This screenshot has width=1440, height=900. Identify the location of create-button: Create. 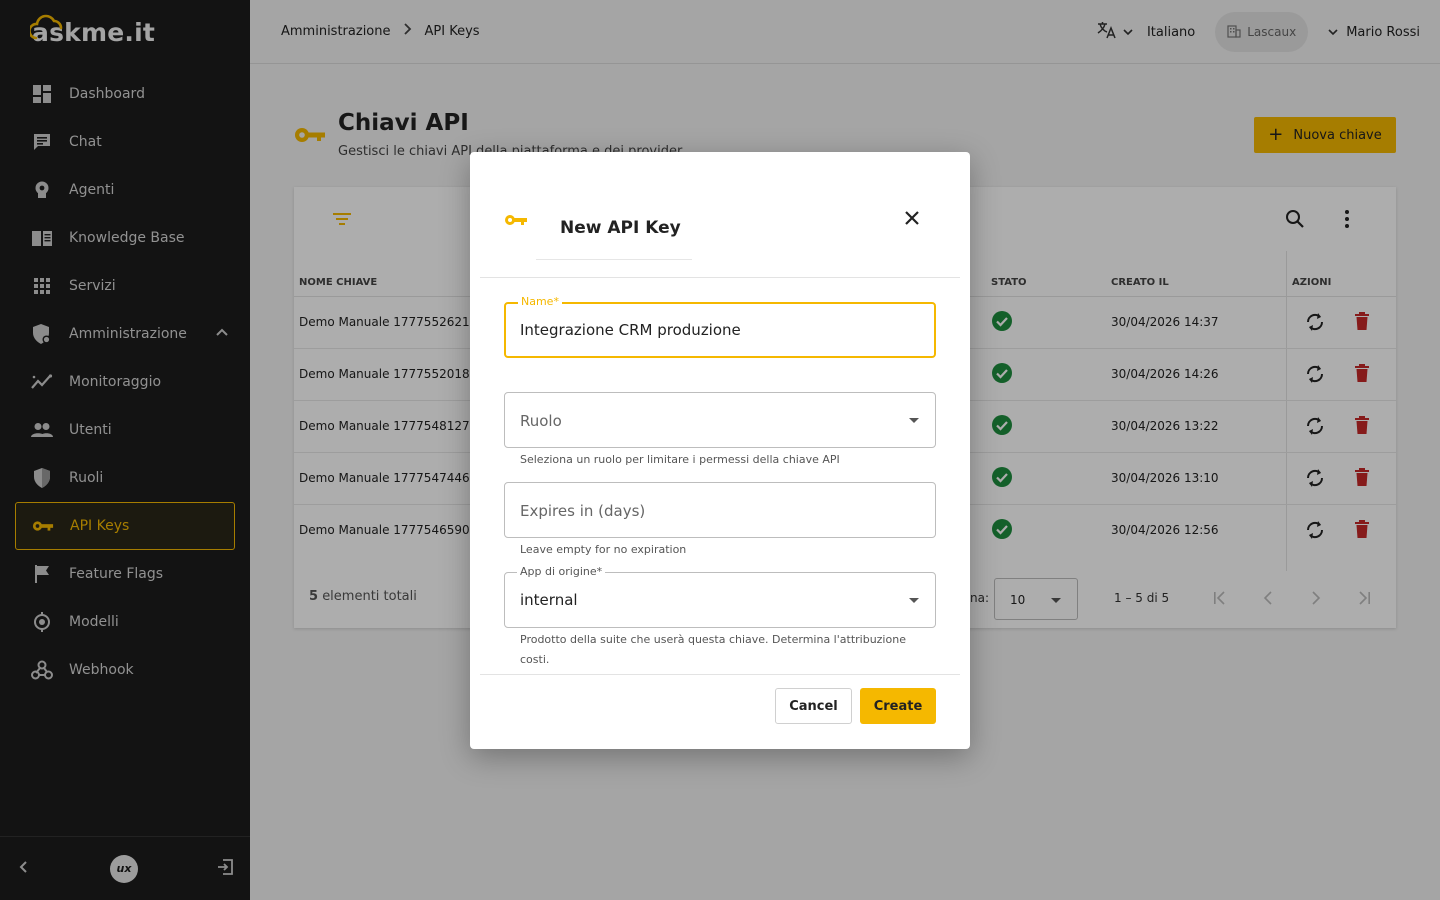
(898, 706).